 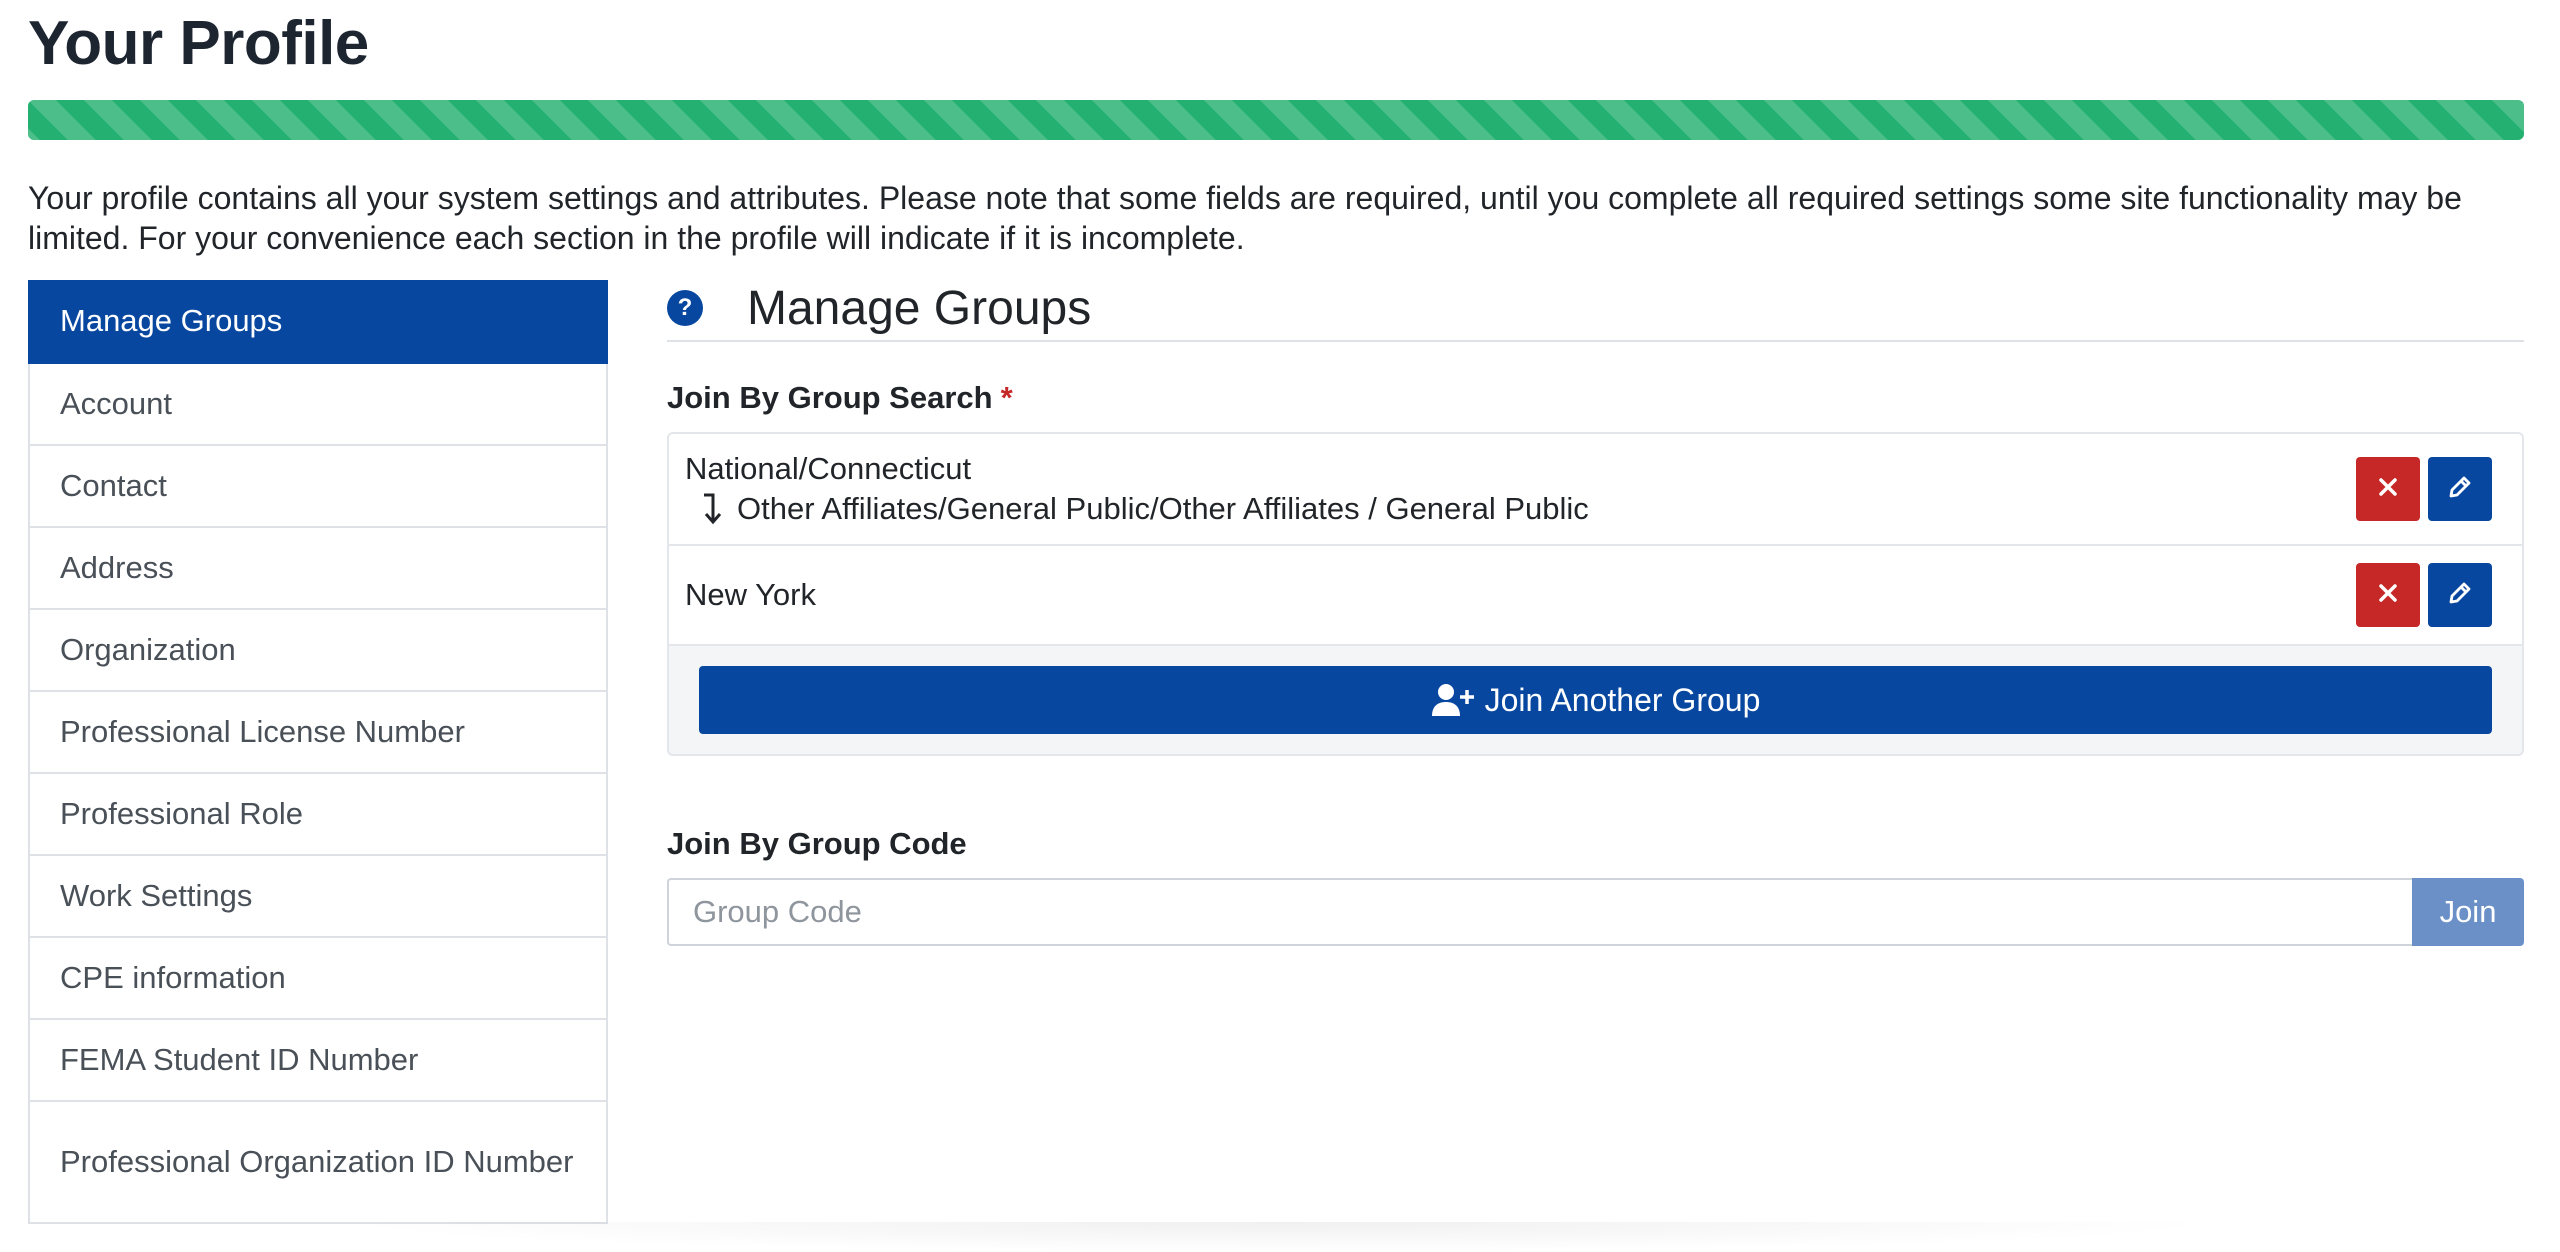 I want to click on sidebar-item-work-settings: Work Settings, so click(x=318, y=897).